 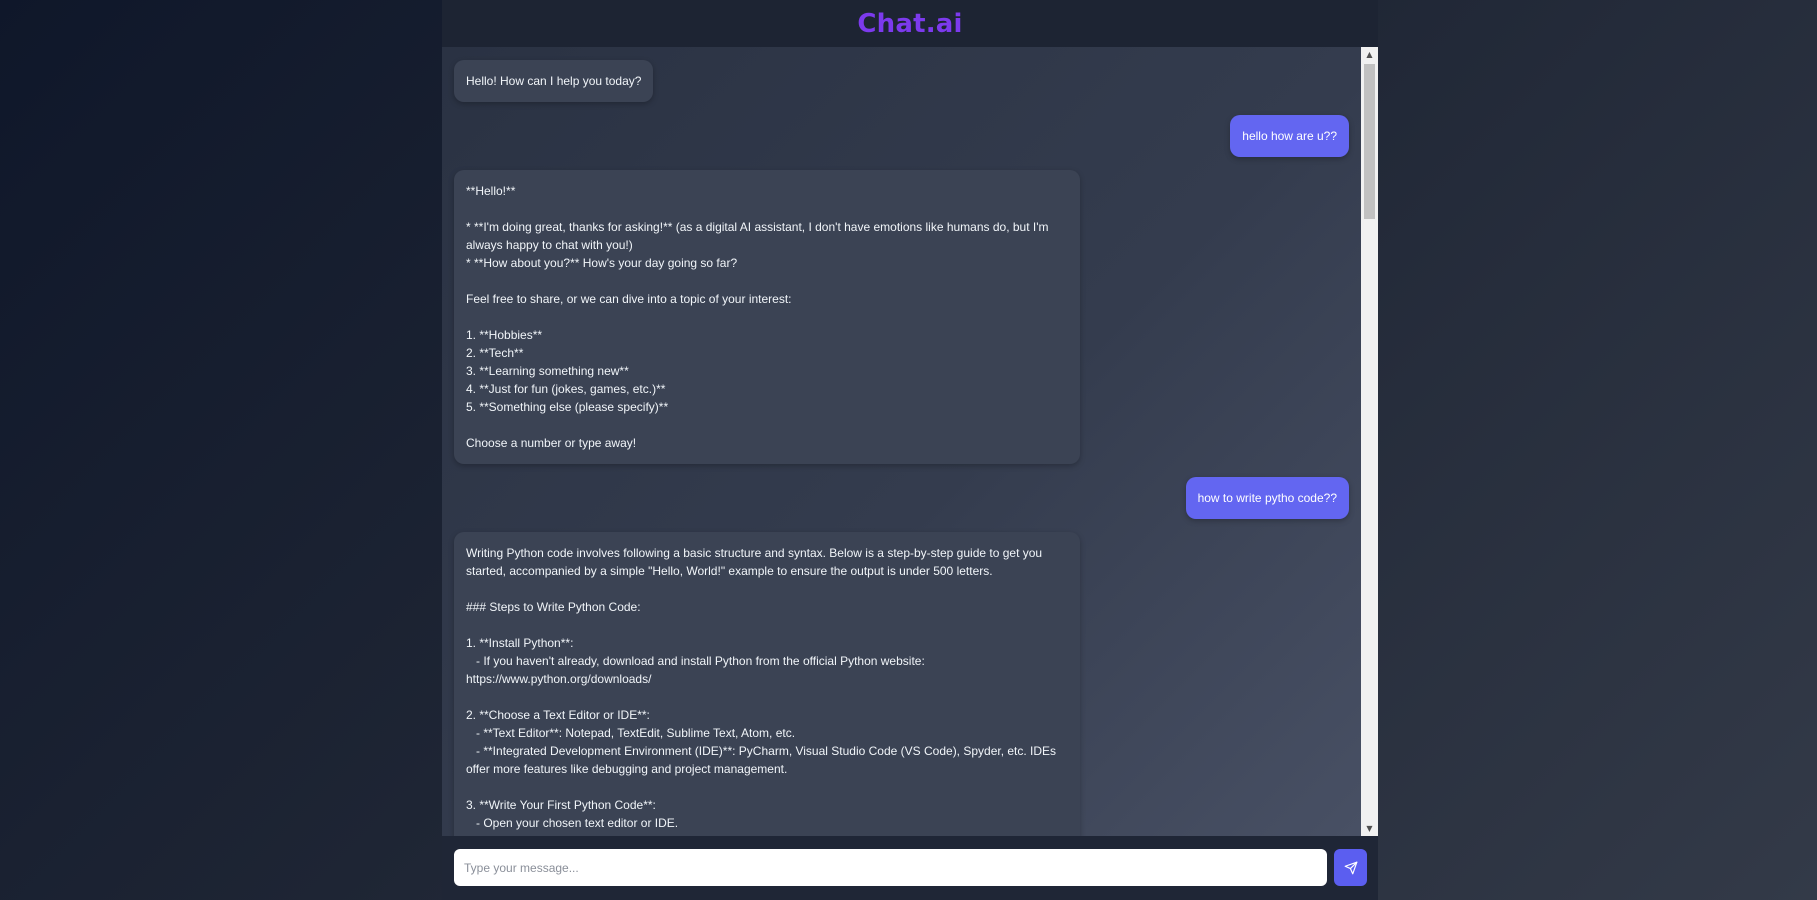 I want to click on header: Chat.ai, so click(x=910, y=24).